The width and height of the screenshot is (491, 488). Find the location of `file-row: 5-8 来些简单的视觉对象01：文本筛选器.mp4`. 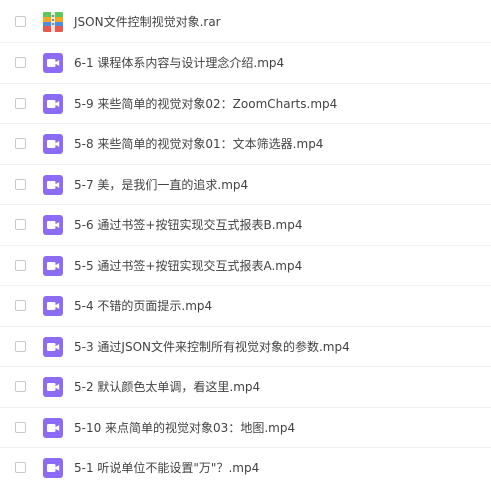

file-row: 5-8 来些简单的视觉对象01：文本筛选器.mp4 is located at coordinates (245, 144).